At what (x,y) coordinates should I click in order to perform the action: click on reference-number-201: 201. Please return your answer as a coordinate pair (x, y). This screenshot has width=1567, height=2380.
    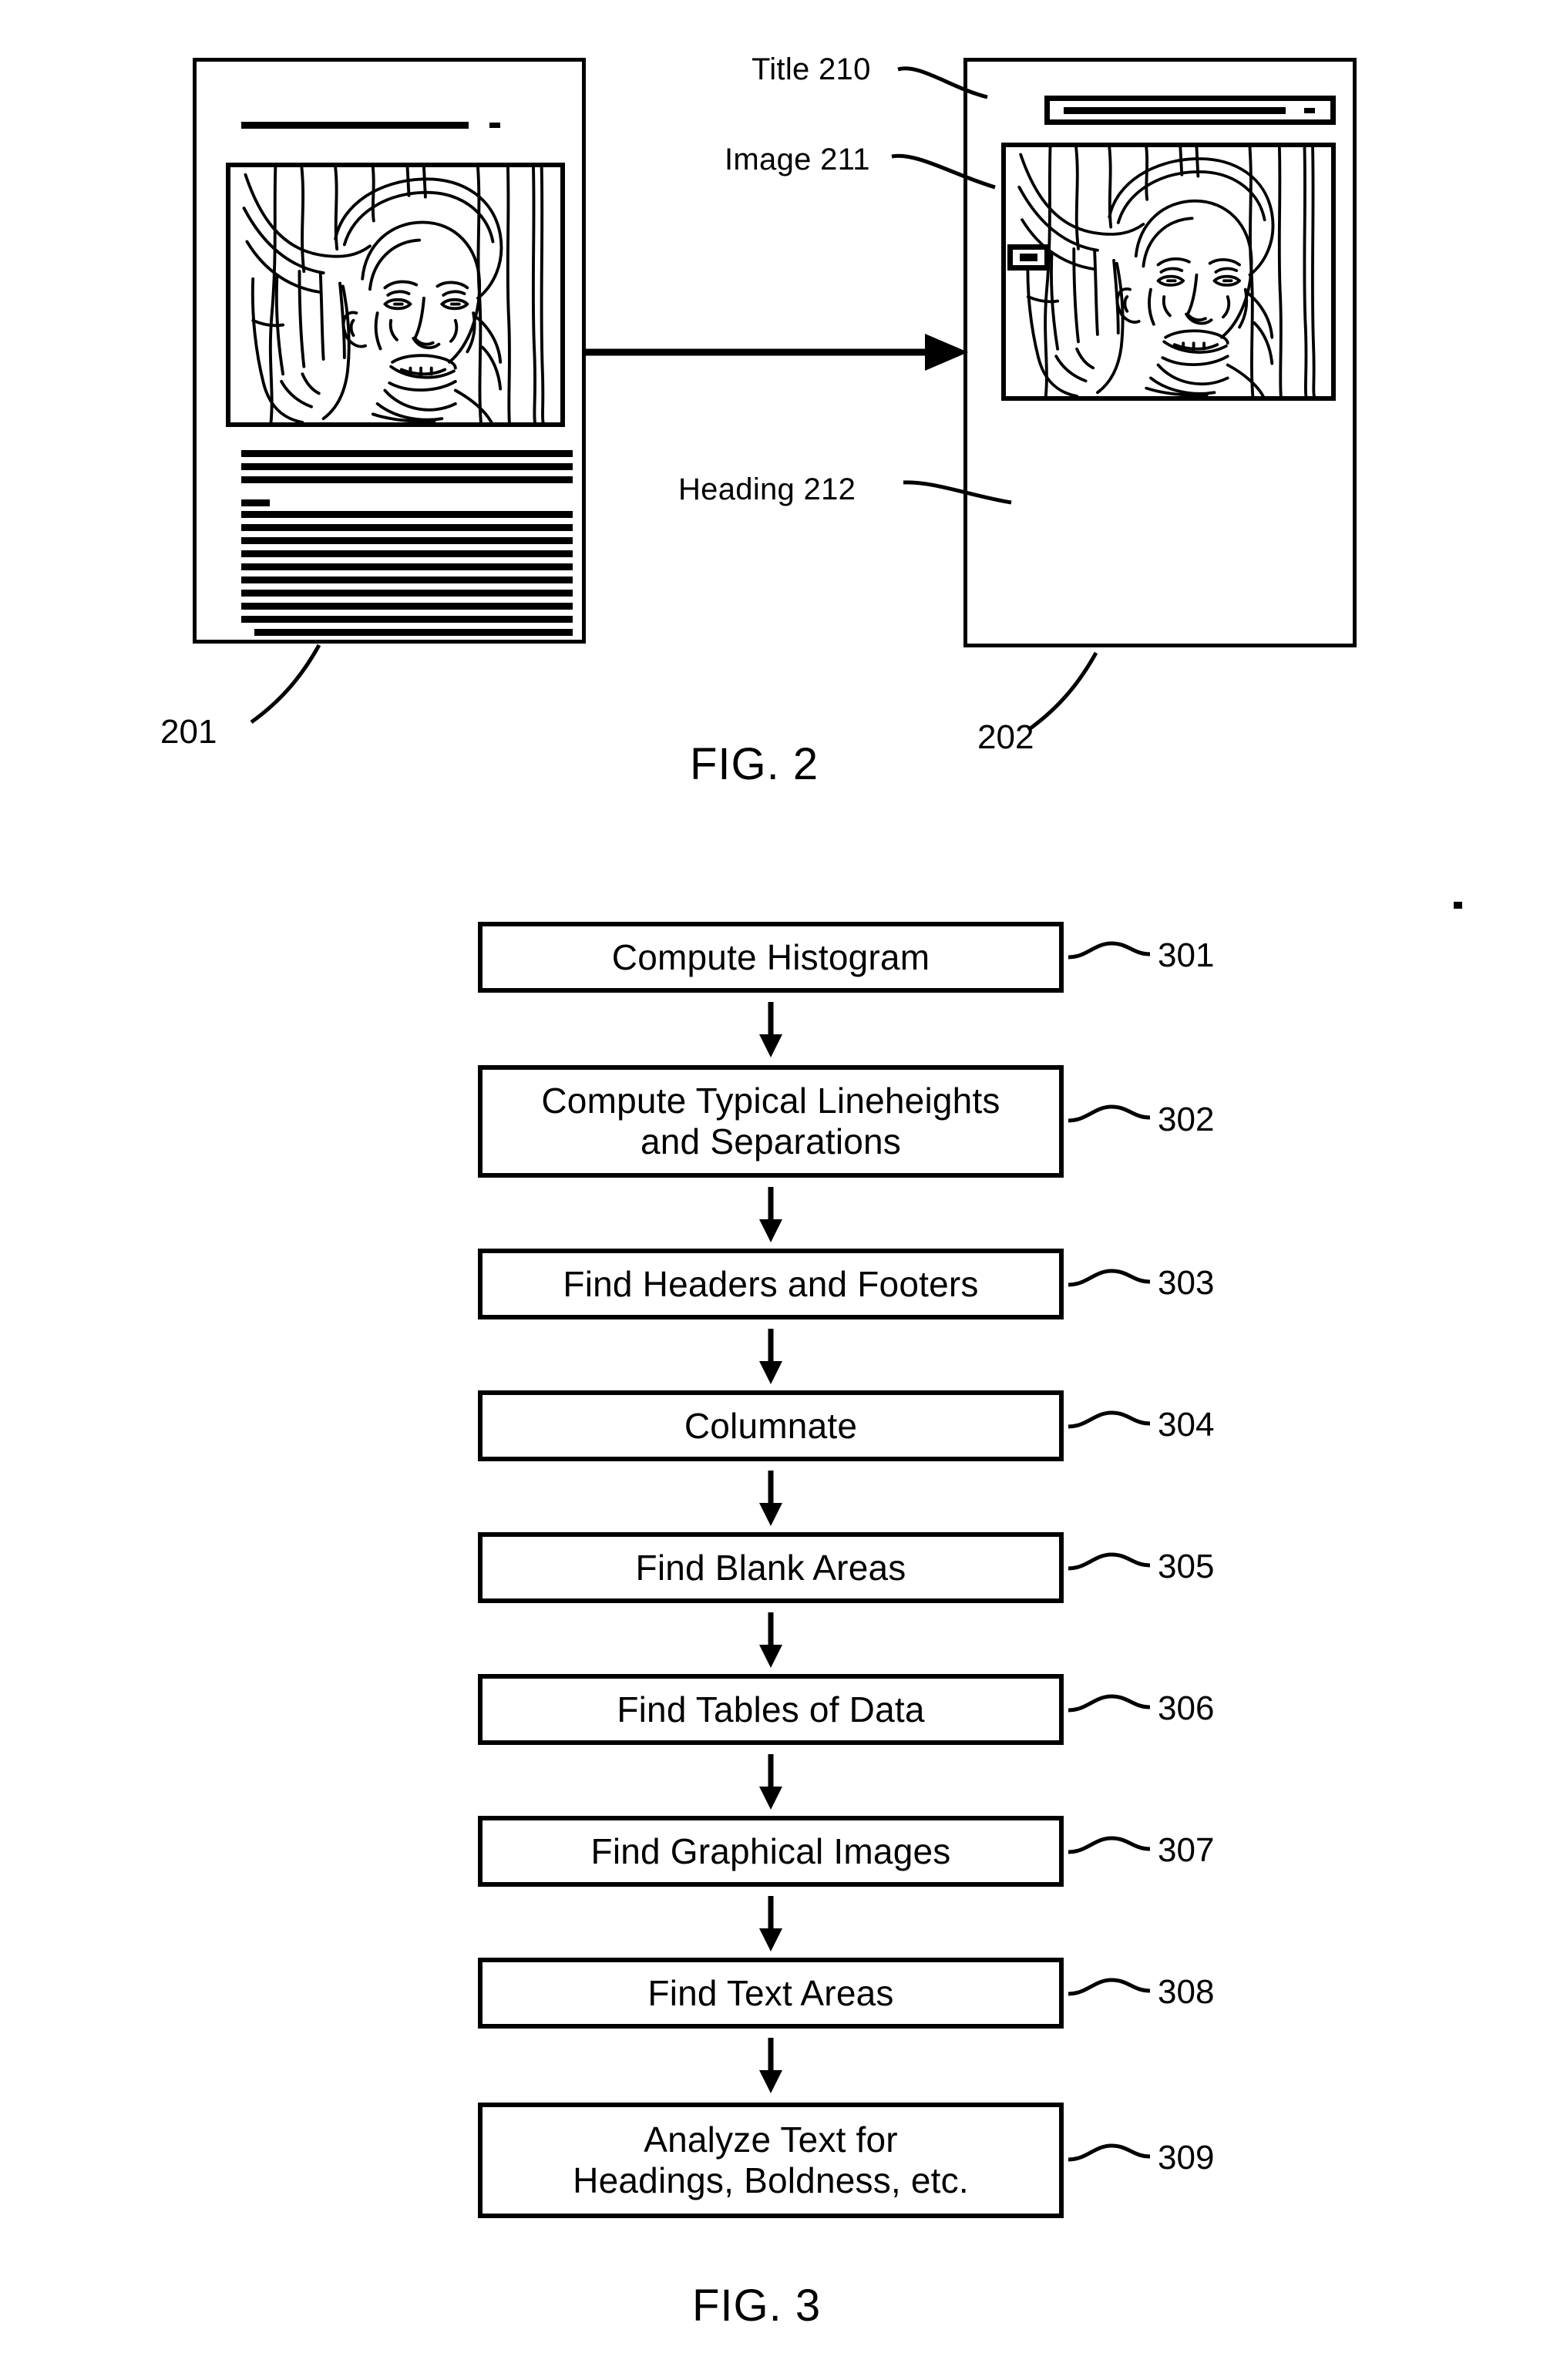
    Looking at the image, I should click on (188, 732).